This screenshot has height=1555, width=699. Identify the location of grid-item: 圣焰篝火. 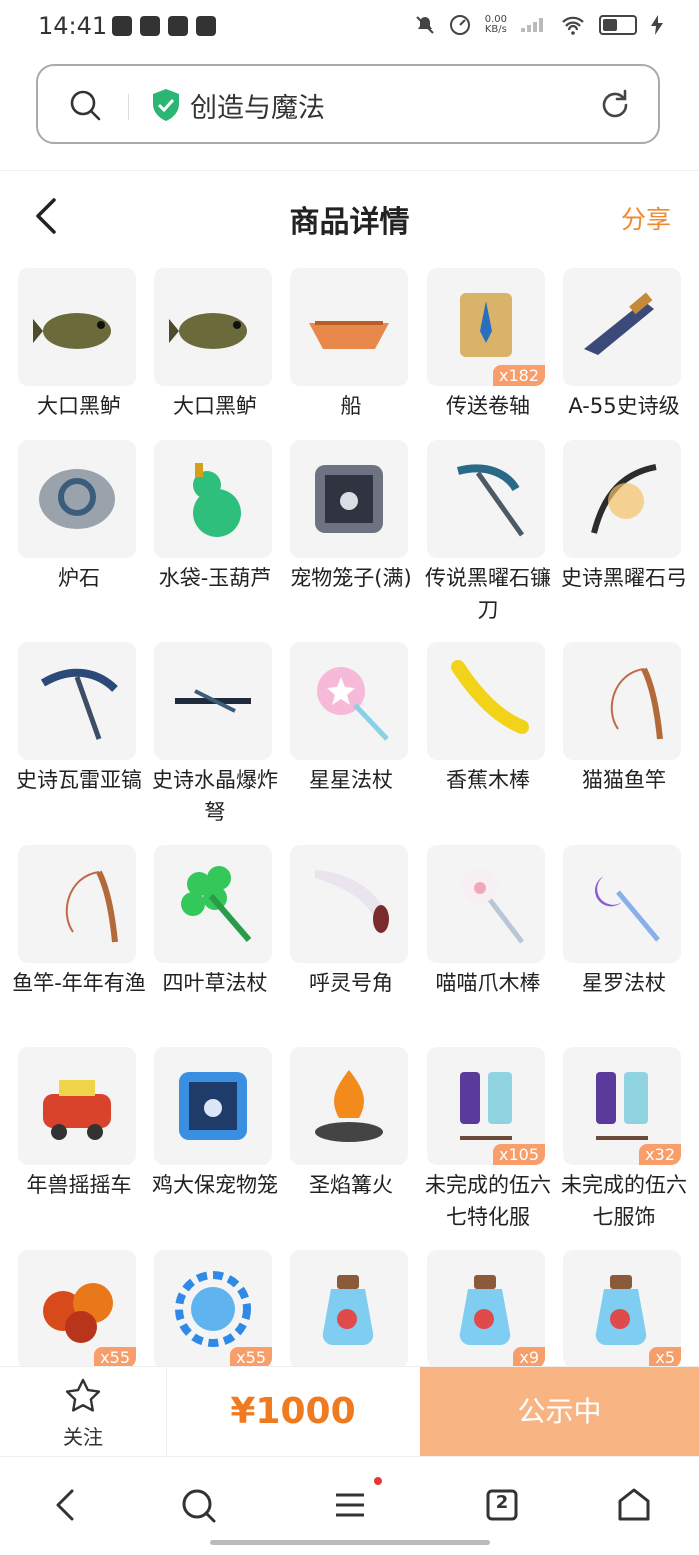
(349, 1124).